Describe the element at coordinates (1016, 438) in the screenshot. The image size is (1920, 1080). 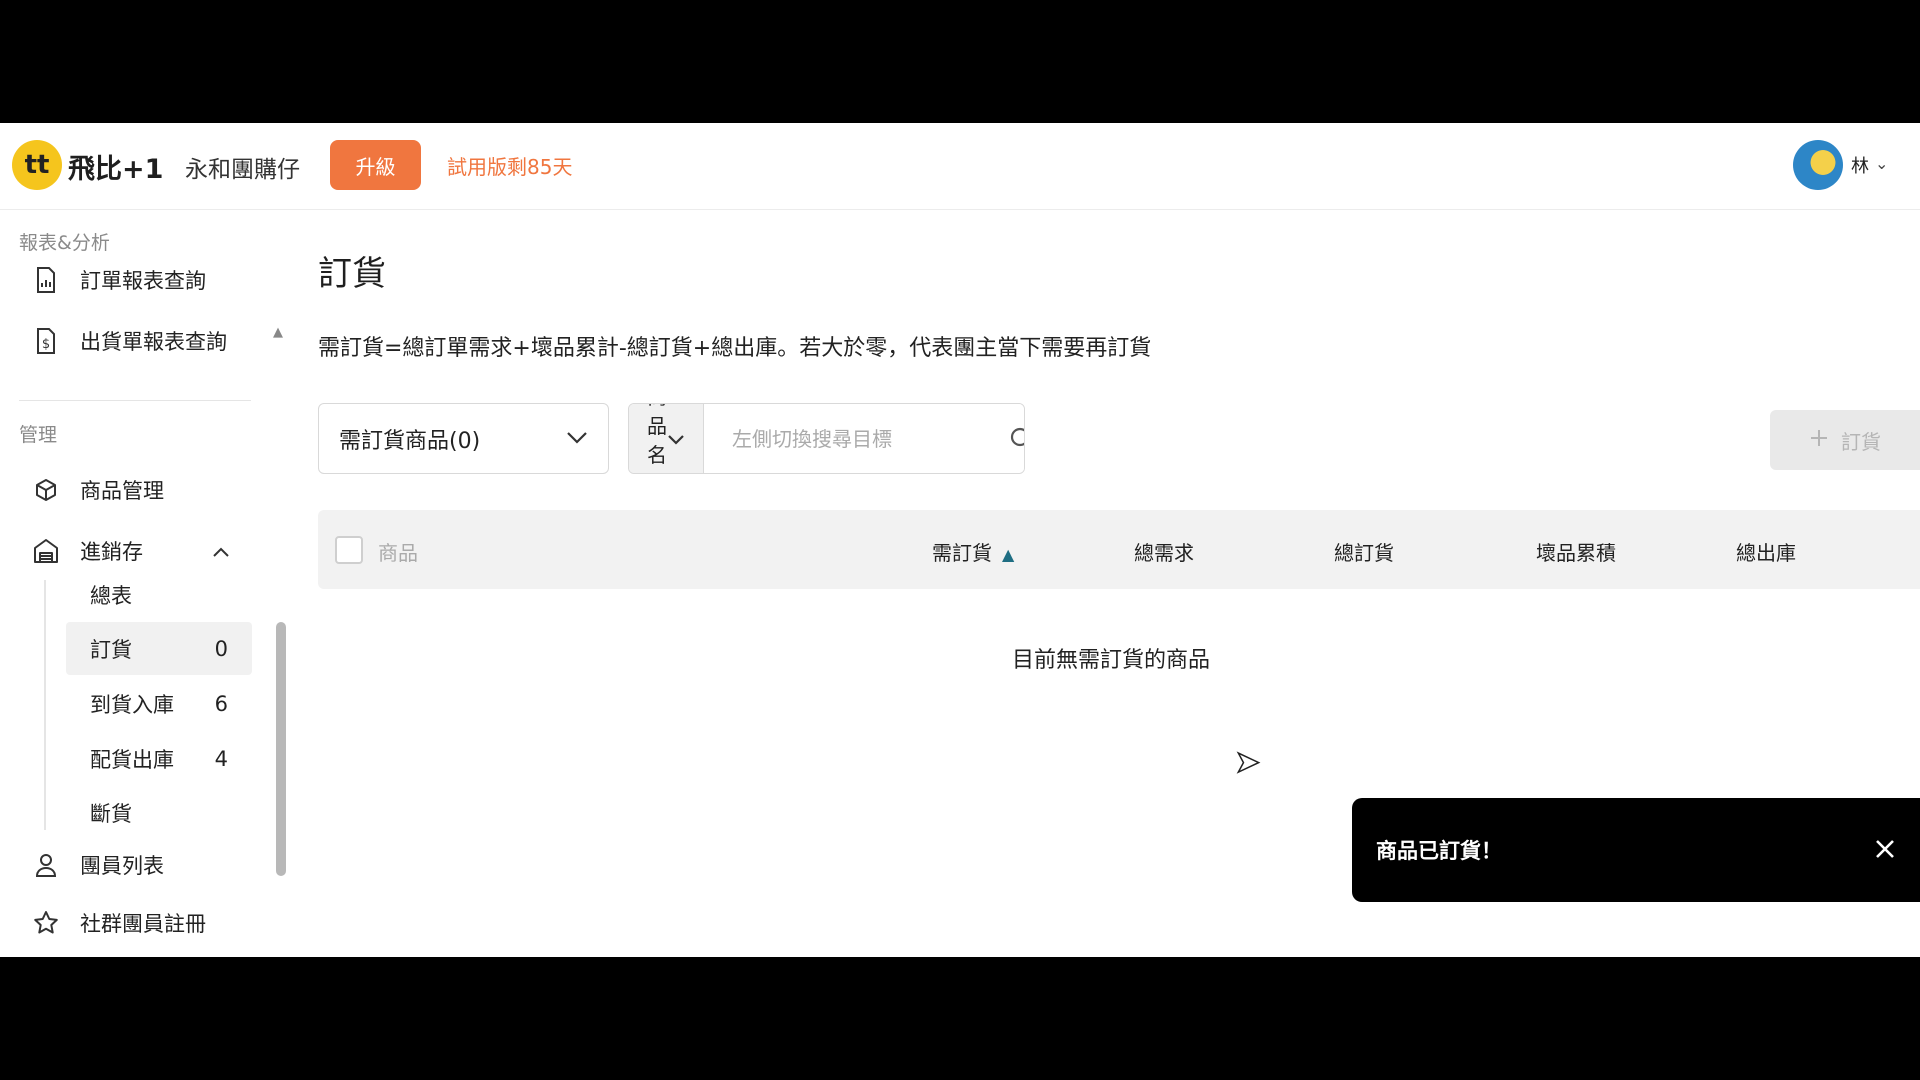
I see `search-icon` at that location.